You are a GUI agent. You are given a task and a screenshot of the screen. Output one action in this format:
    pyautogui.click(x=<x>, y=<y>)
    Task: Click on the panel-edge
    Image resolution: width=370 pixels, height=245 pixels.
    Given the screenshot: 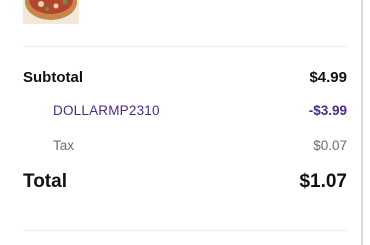 What is the action you would take?
    pyautogui.click(x=362, y=122)
    